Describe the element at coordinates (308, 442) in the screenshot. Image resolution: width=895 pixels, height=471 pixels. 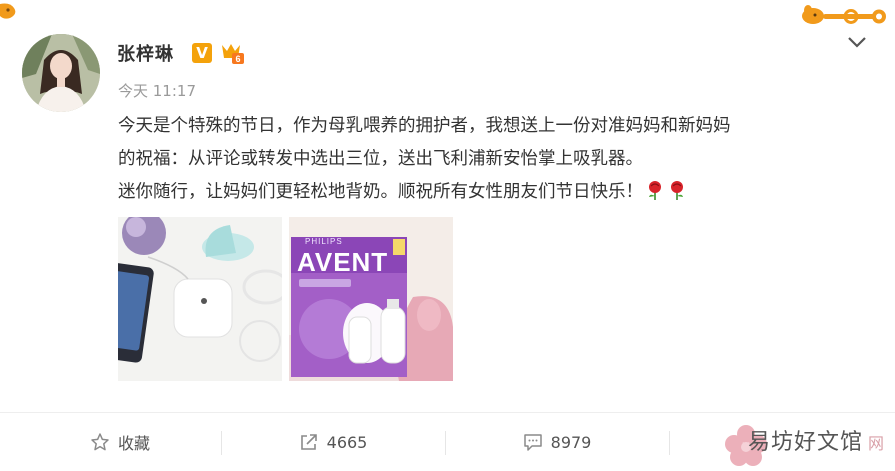
I see `share-icon` at that location.